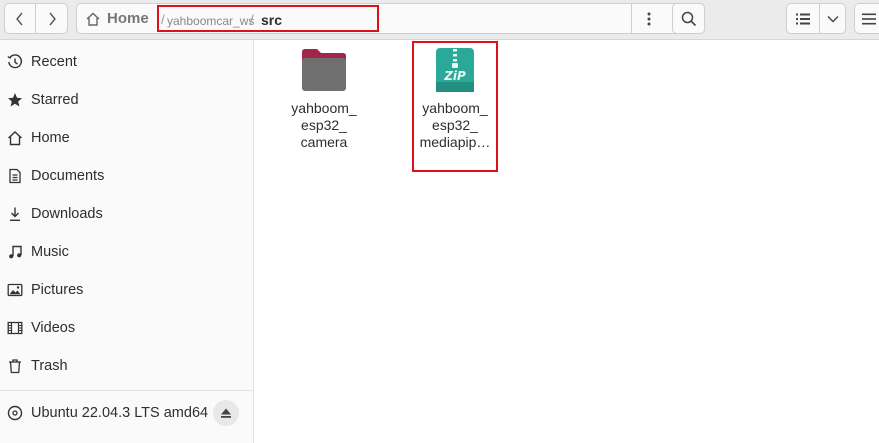 The image size is (879, 443). Describe the element at coordinates (126, 328) in the screenshot. I see `sidebar-item-videos: Videos` at that location.